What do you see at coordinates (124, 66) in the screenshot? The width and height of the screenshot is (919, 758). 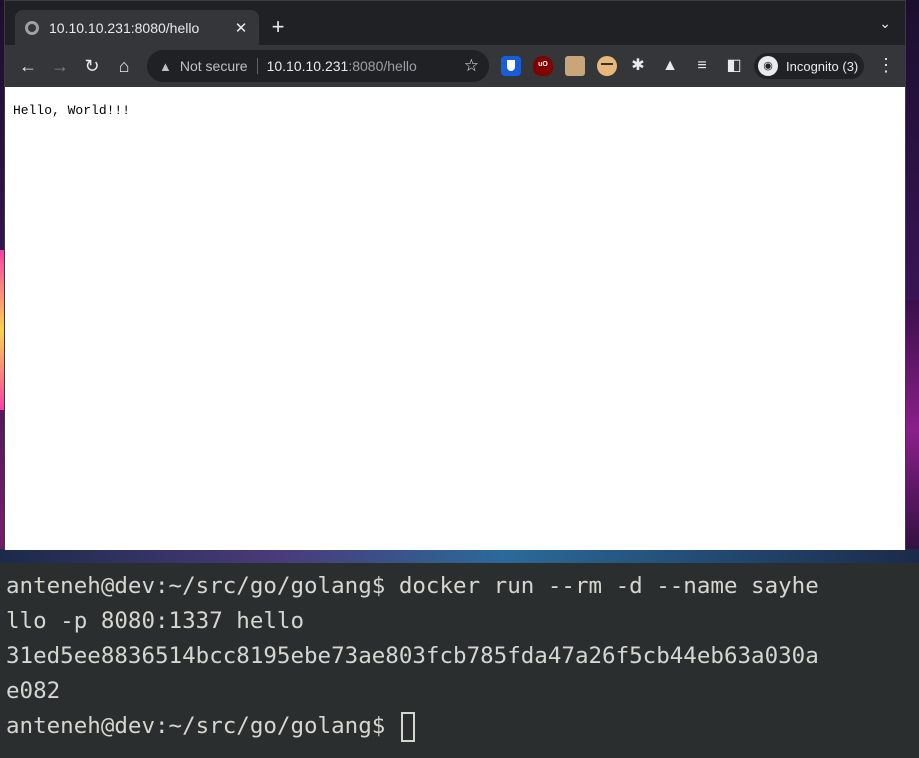 I see `home-button: ⌂` at bounding box center [124, 66].